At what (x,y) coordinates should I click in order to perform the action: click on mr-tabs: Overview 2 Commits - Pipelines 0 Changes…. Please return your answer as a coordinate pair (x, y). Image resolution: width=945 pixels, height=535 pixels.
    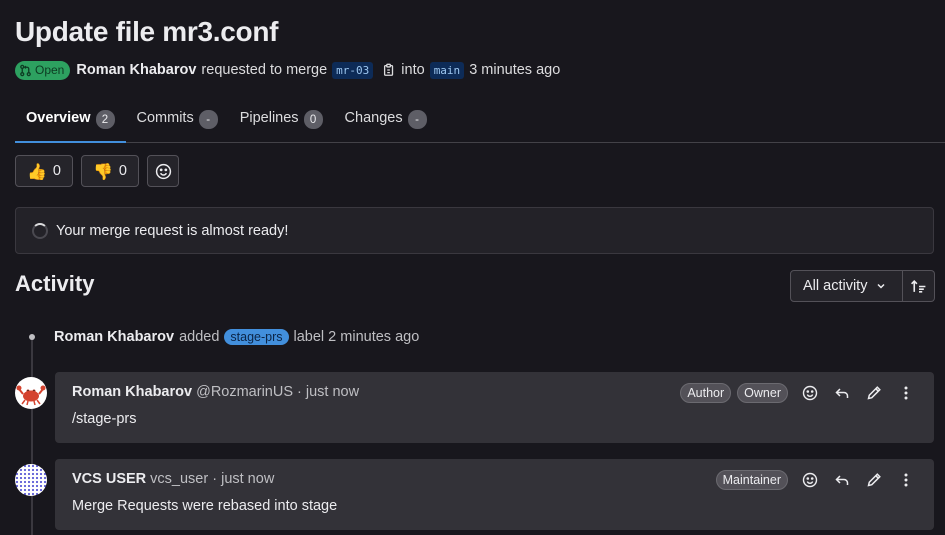
    Looking at the image, I should click on (480, 121).